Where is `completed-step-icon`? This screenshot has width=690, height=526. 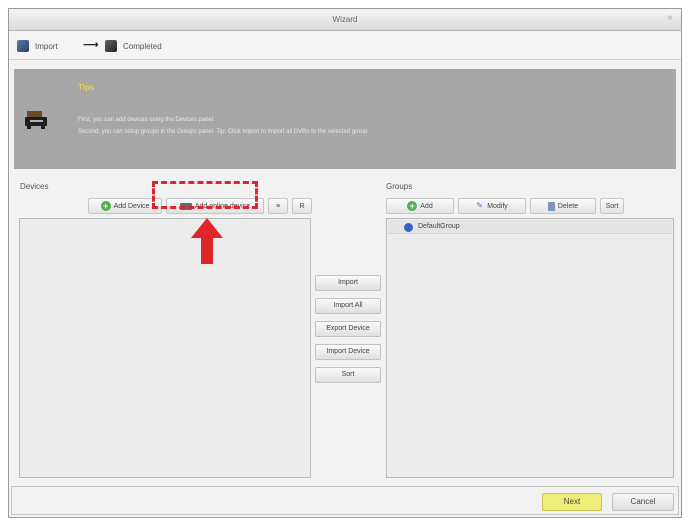
completed-step-icon is located at coordinates (111, 46).